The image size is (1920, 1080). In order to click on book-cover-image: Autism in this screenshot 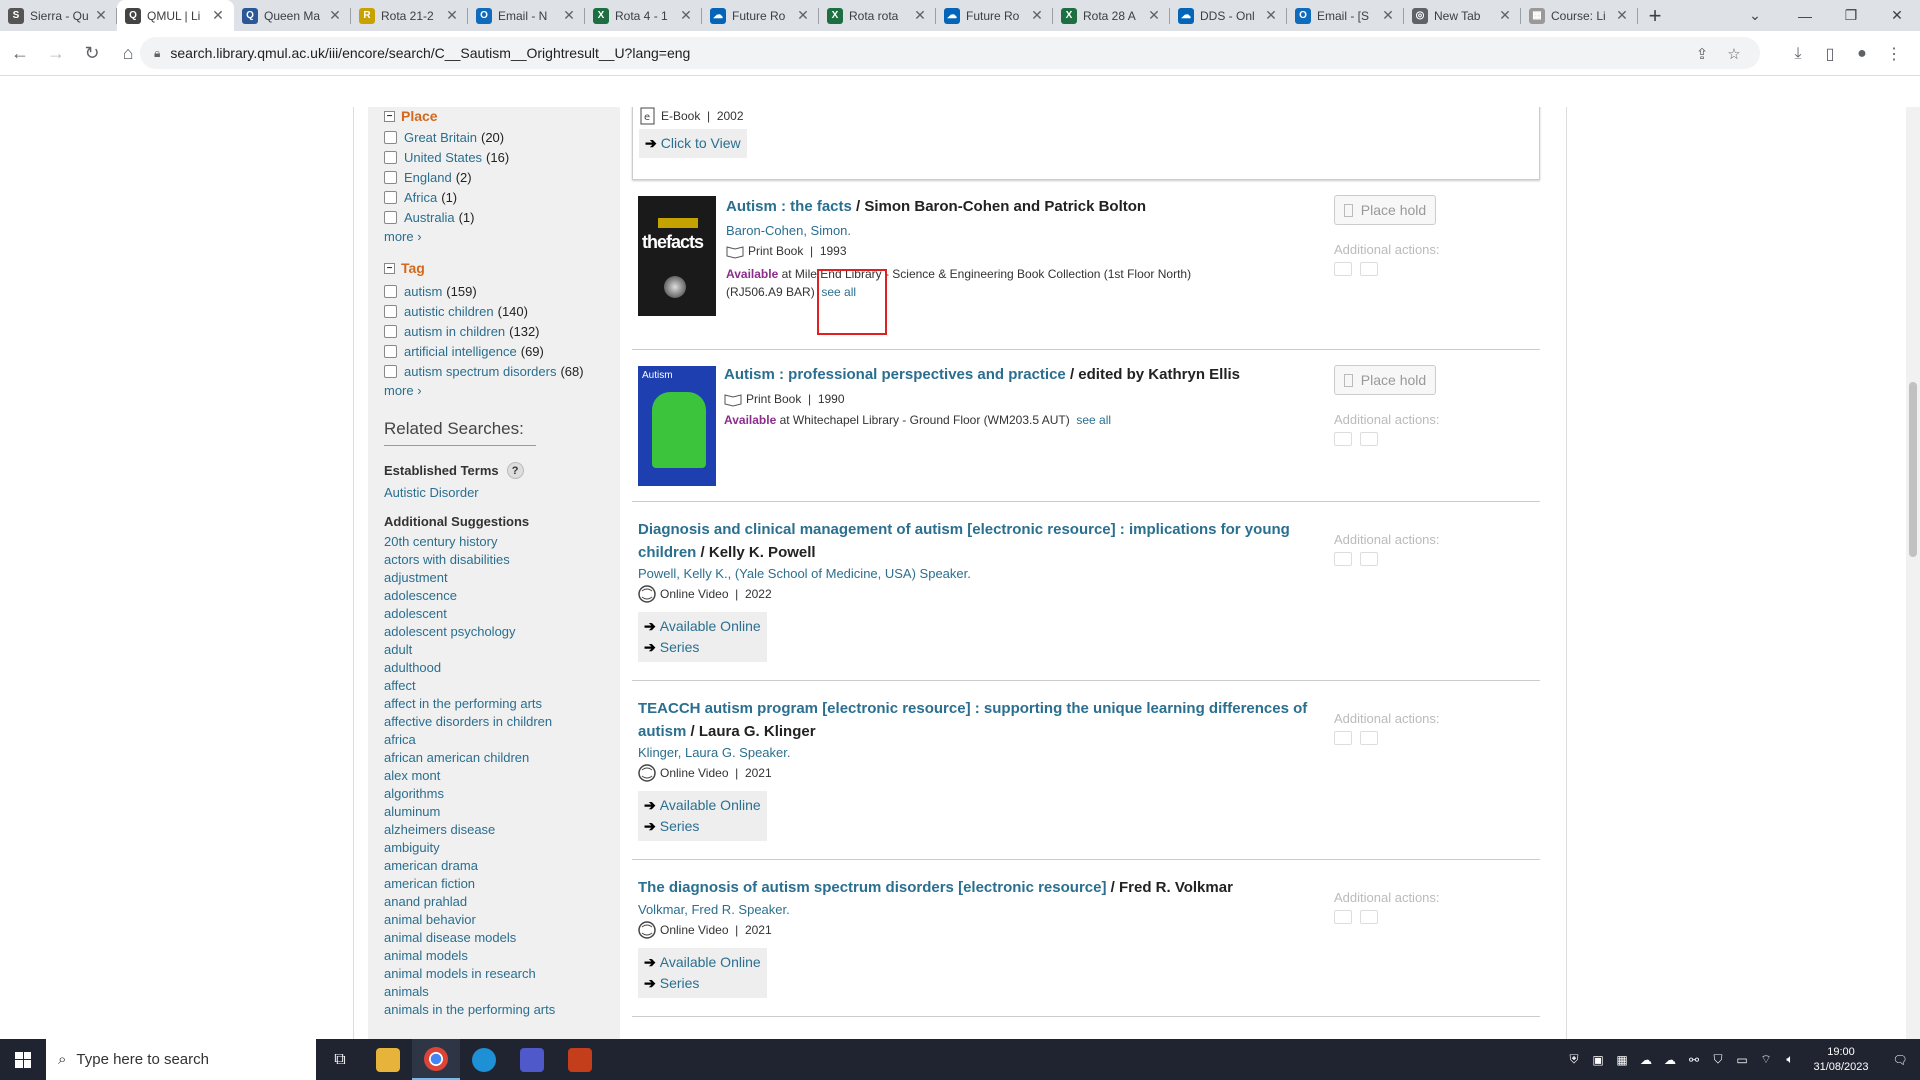, I will do `click(677, 426)`.